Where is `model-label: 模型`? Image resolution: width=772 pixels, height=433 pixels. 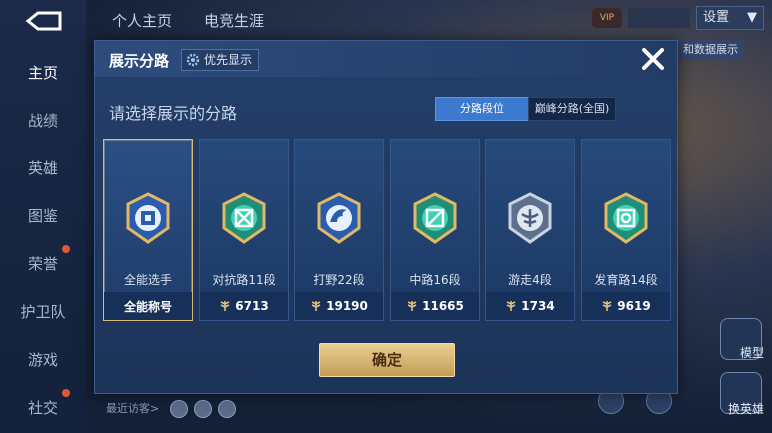
model-label: 模型 is located at coordinates (751, 353).